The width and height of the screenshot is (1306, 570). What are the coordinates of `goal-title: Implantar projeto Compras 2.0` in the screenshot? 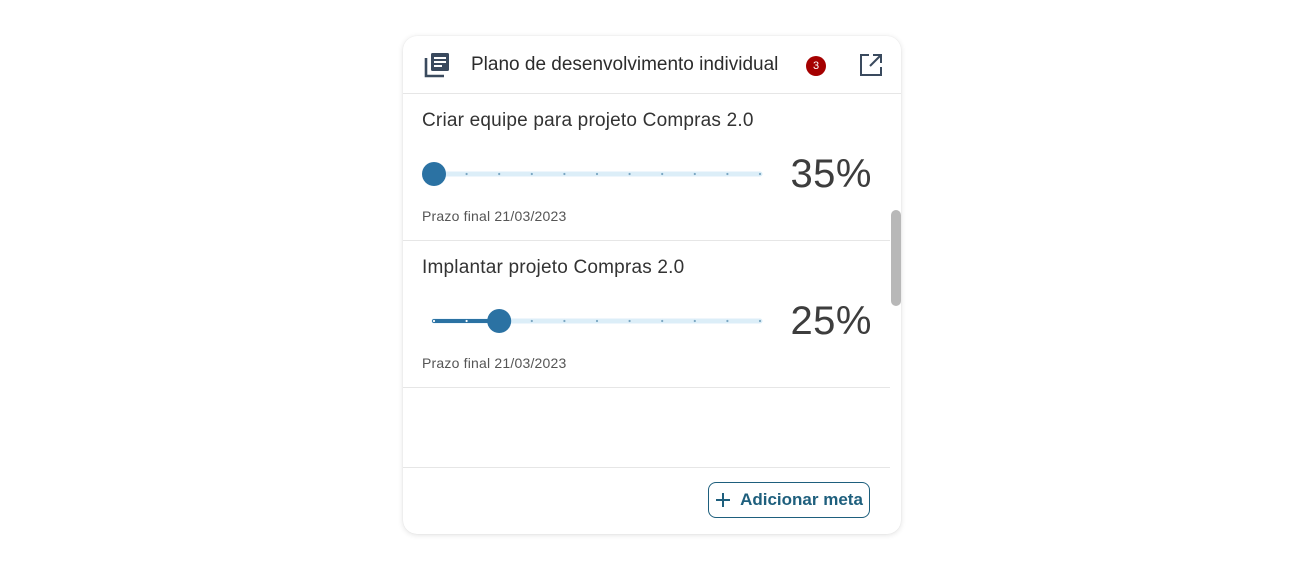 It's located at (553, 267).